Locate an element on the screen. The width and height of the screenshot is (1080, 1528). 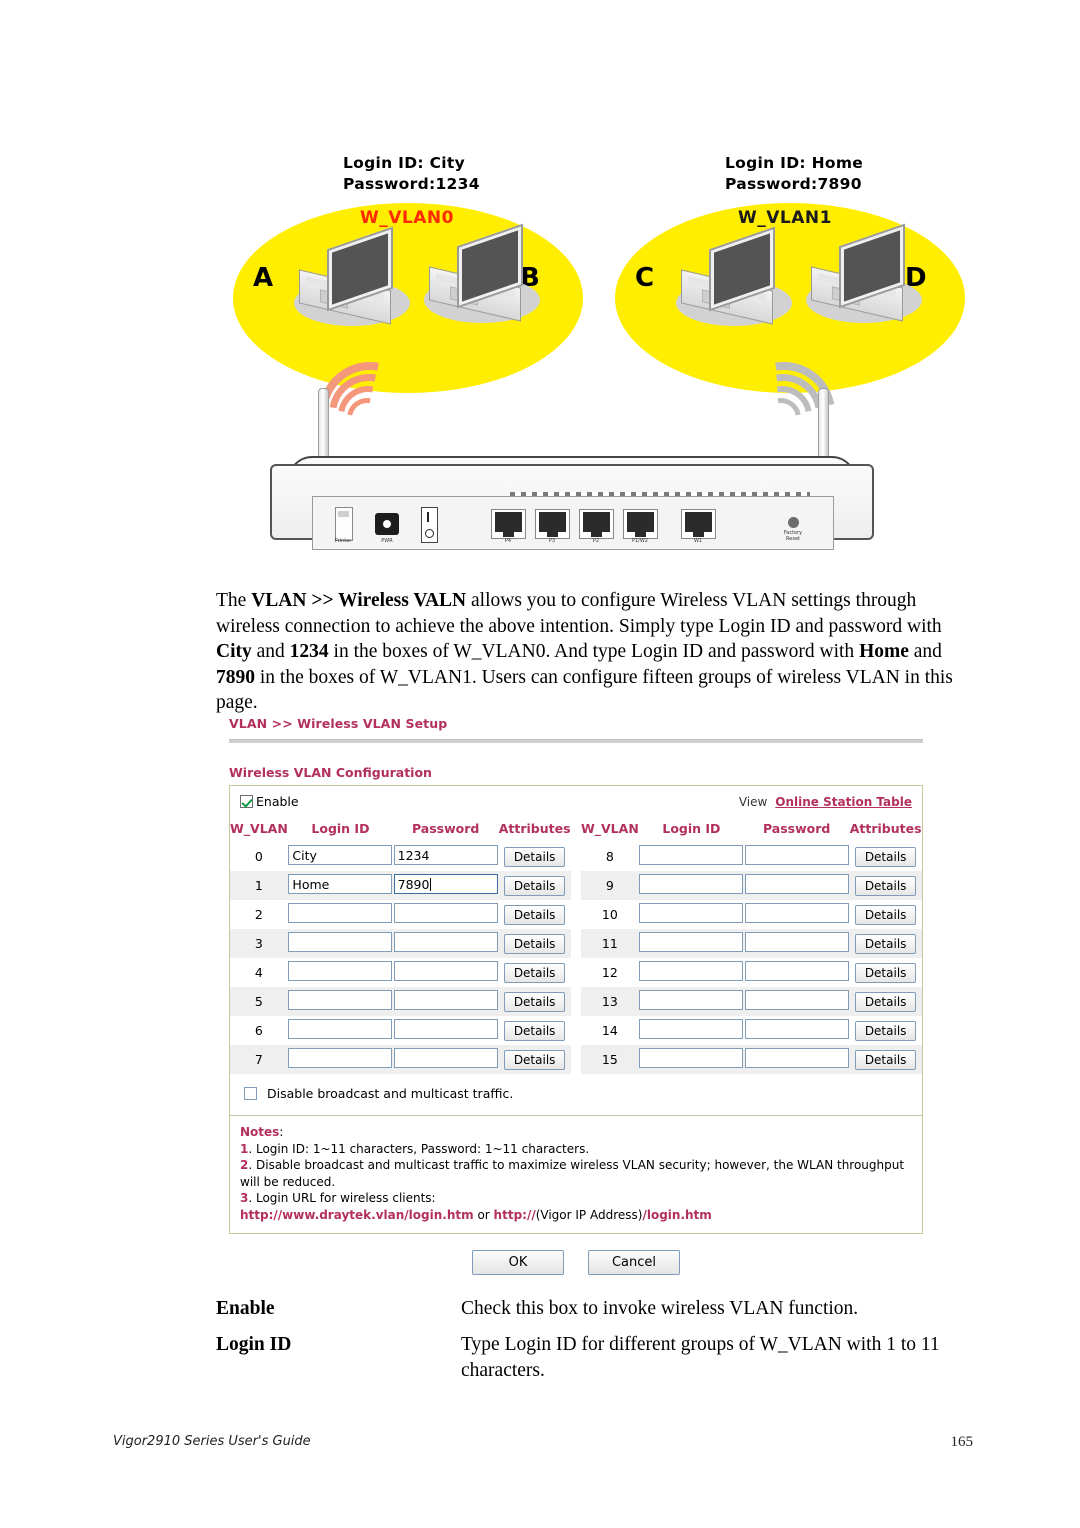
laptop-icon-c is located at coordinates (733, 278).